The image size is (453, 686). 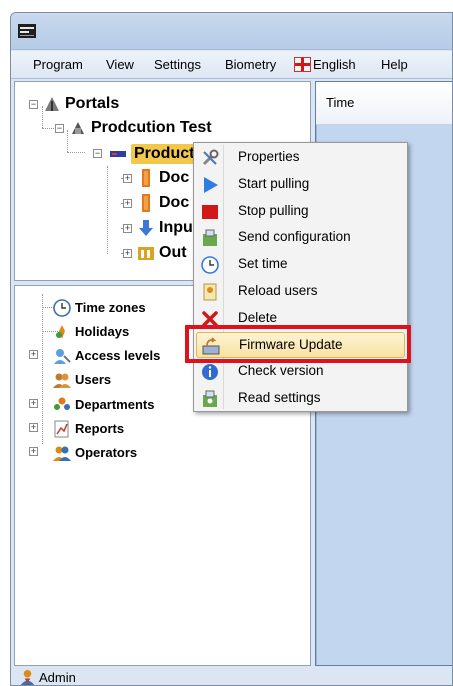 I want to click on menu-settings: Settings, so click(x=177, y=64).